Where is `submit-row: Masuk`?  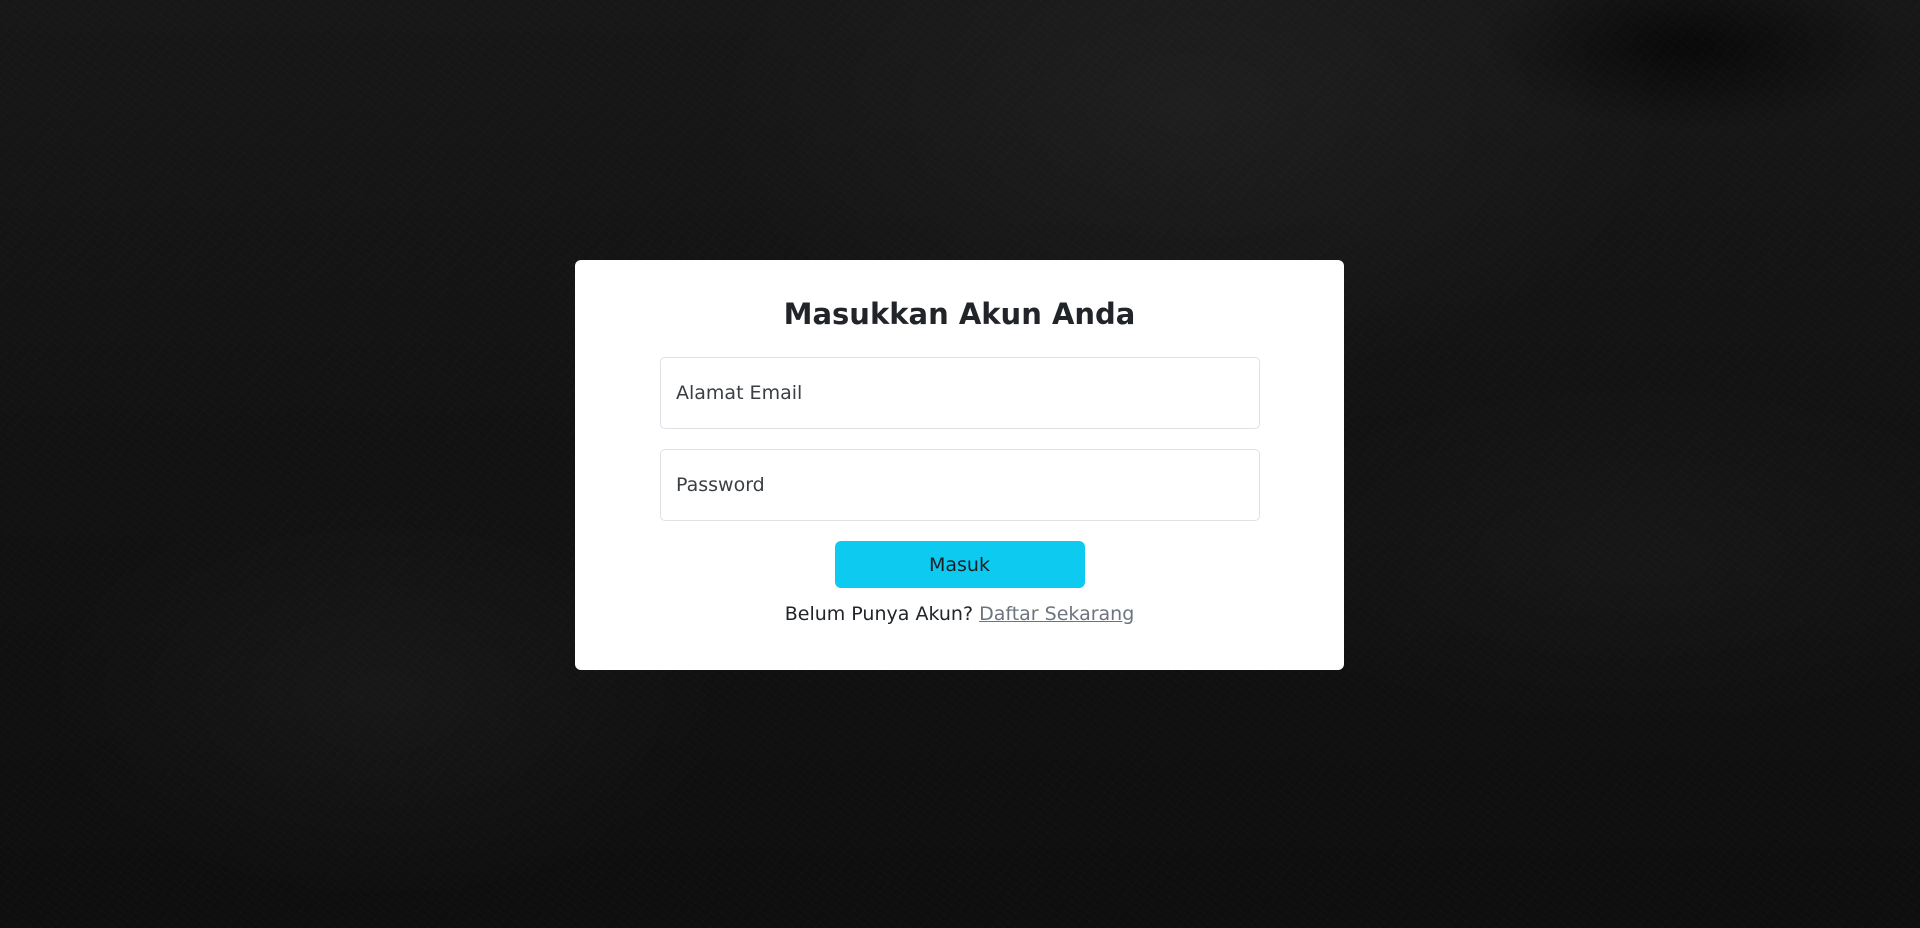 submit-row: Masuk is located at coordinates (959, 564).